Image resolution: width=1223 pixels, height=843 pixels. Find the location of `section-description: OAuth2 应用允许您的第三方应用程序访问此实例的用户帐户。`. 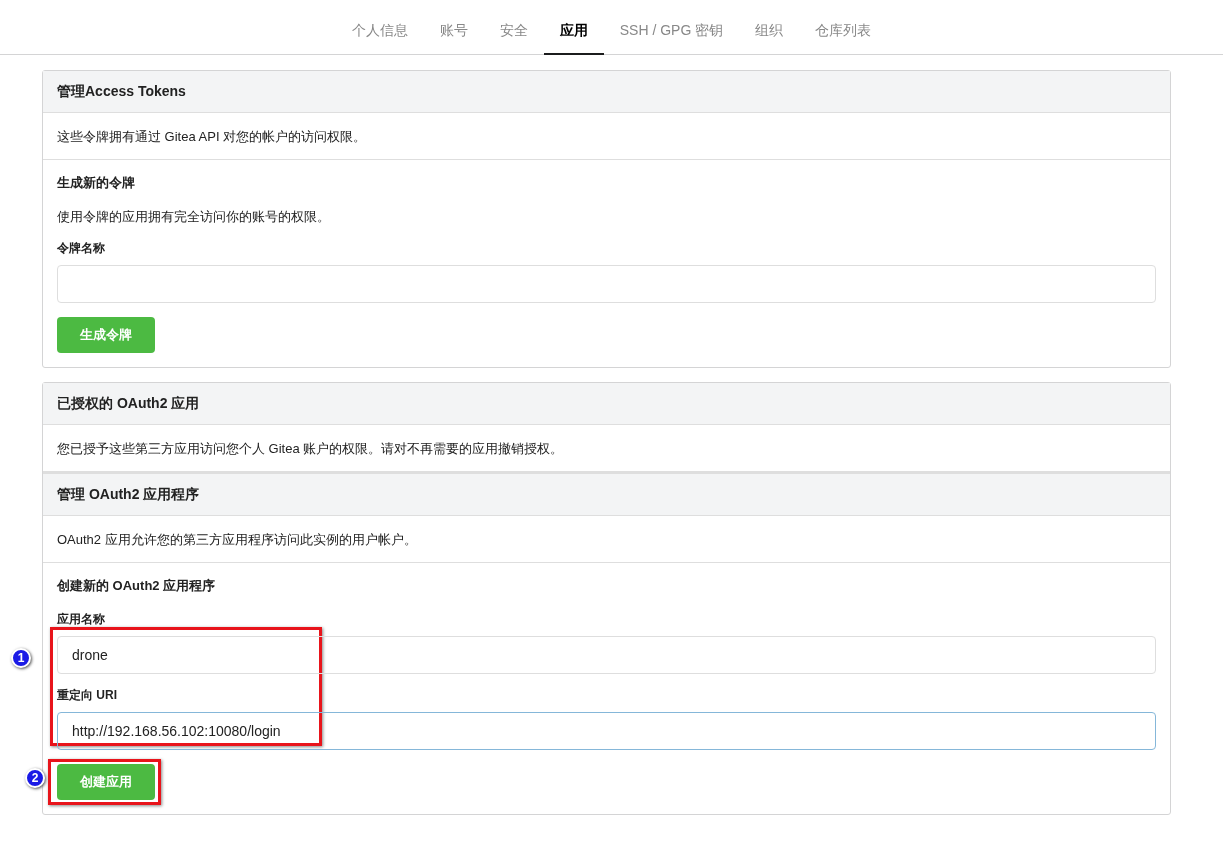

section-description: OAuth2 应用允许您的第三方应用程序访问此实例的用户帐户。 is located at coordinates (237, 539).